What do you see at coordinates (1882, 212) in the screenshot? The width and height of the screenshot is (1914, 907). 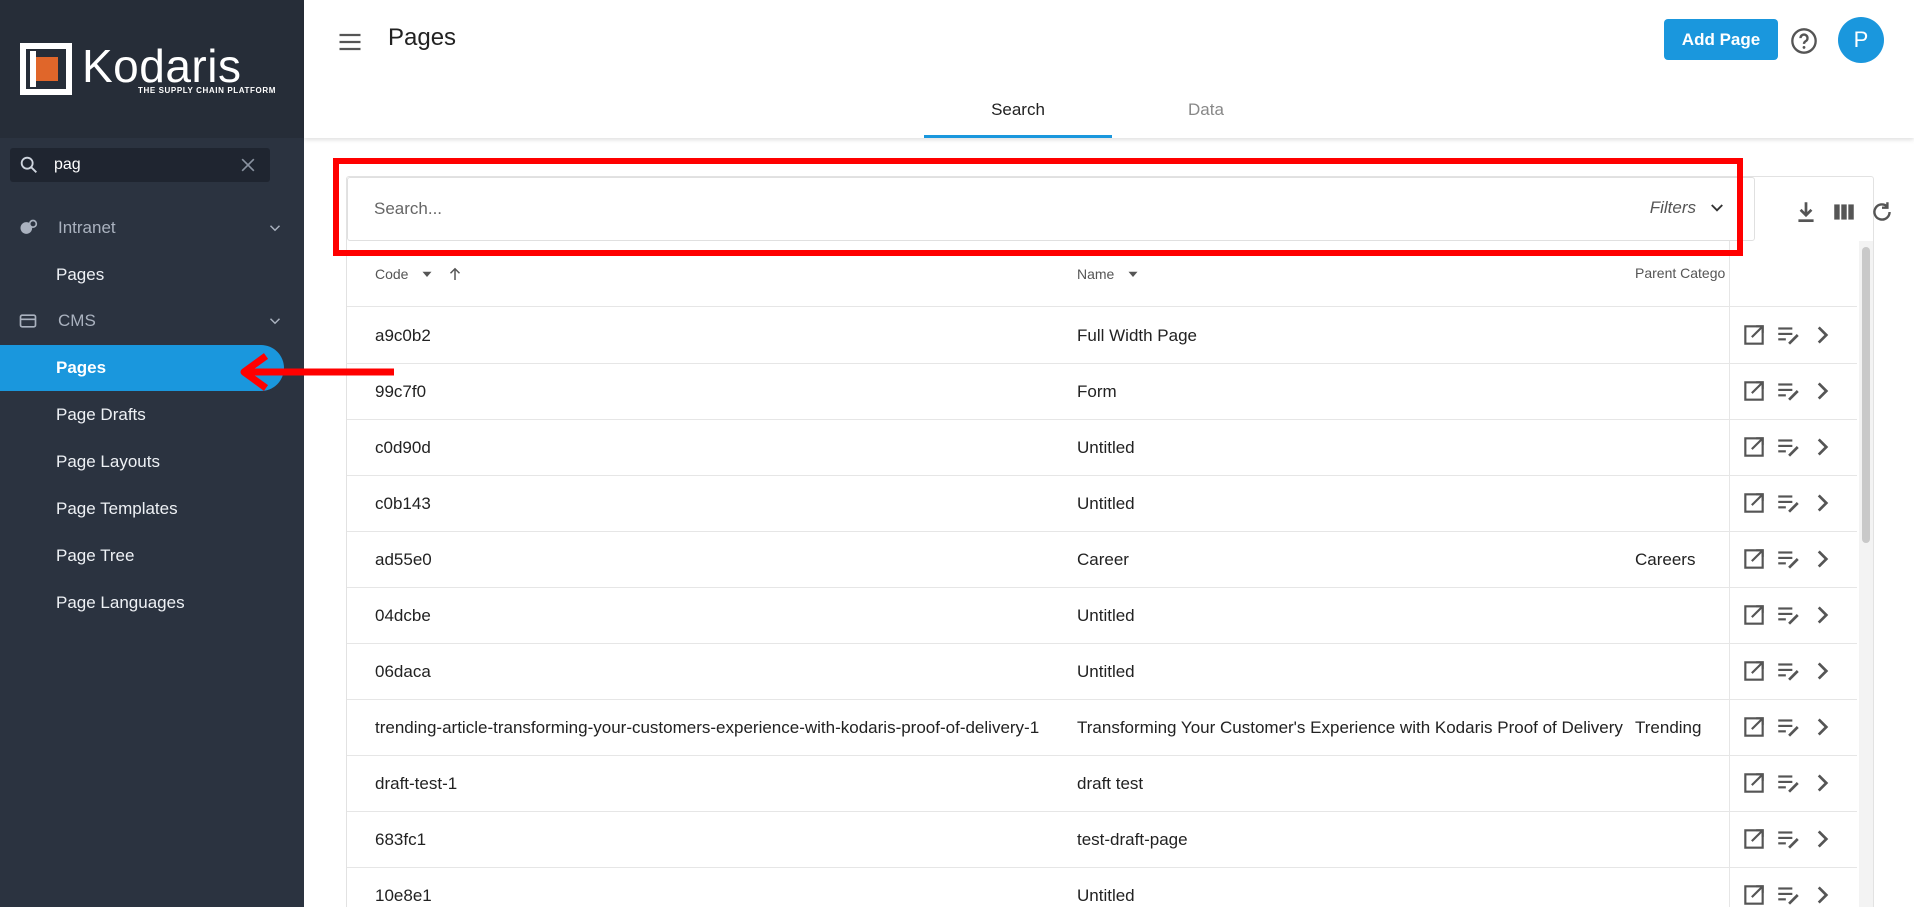 I see `refresh-icon` at bounding box center [1882, 212].